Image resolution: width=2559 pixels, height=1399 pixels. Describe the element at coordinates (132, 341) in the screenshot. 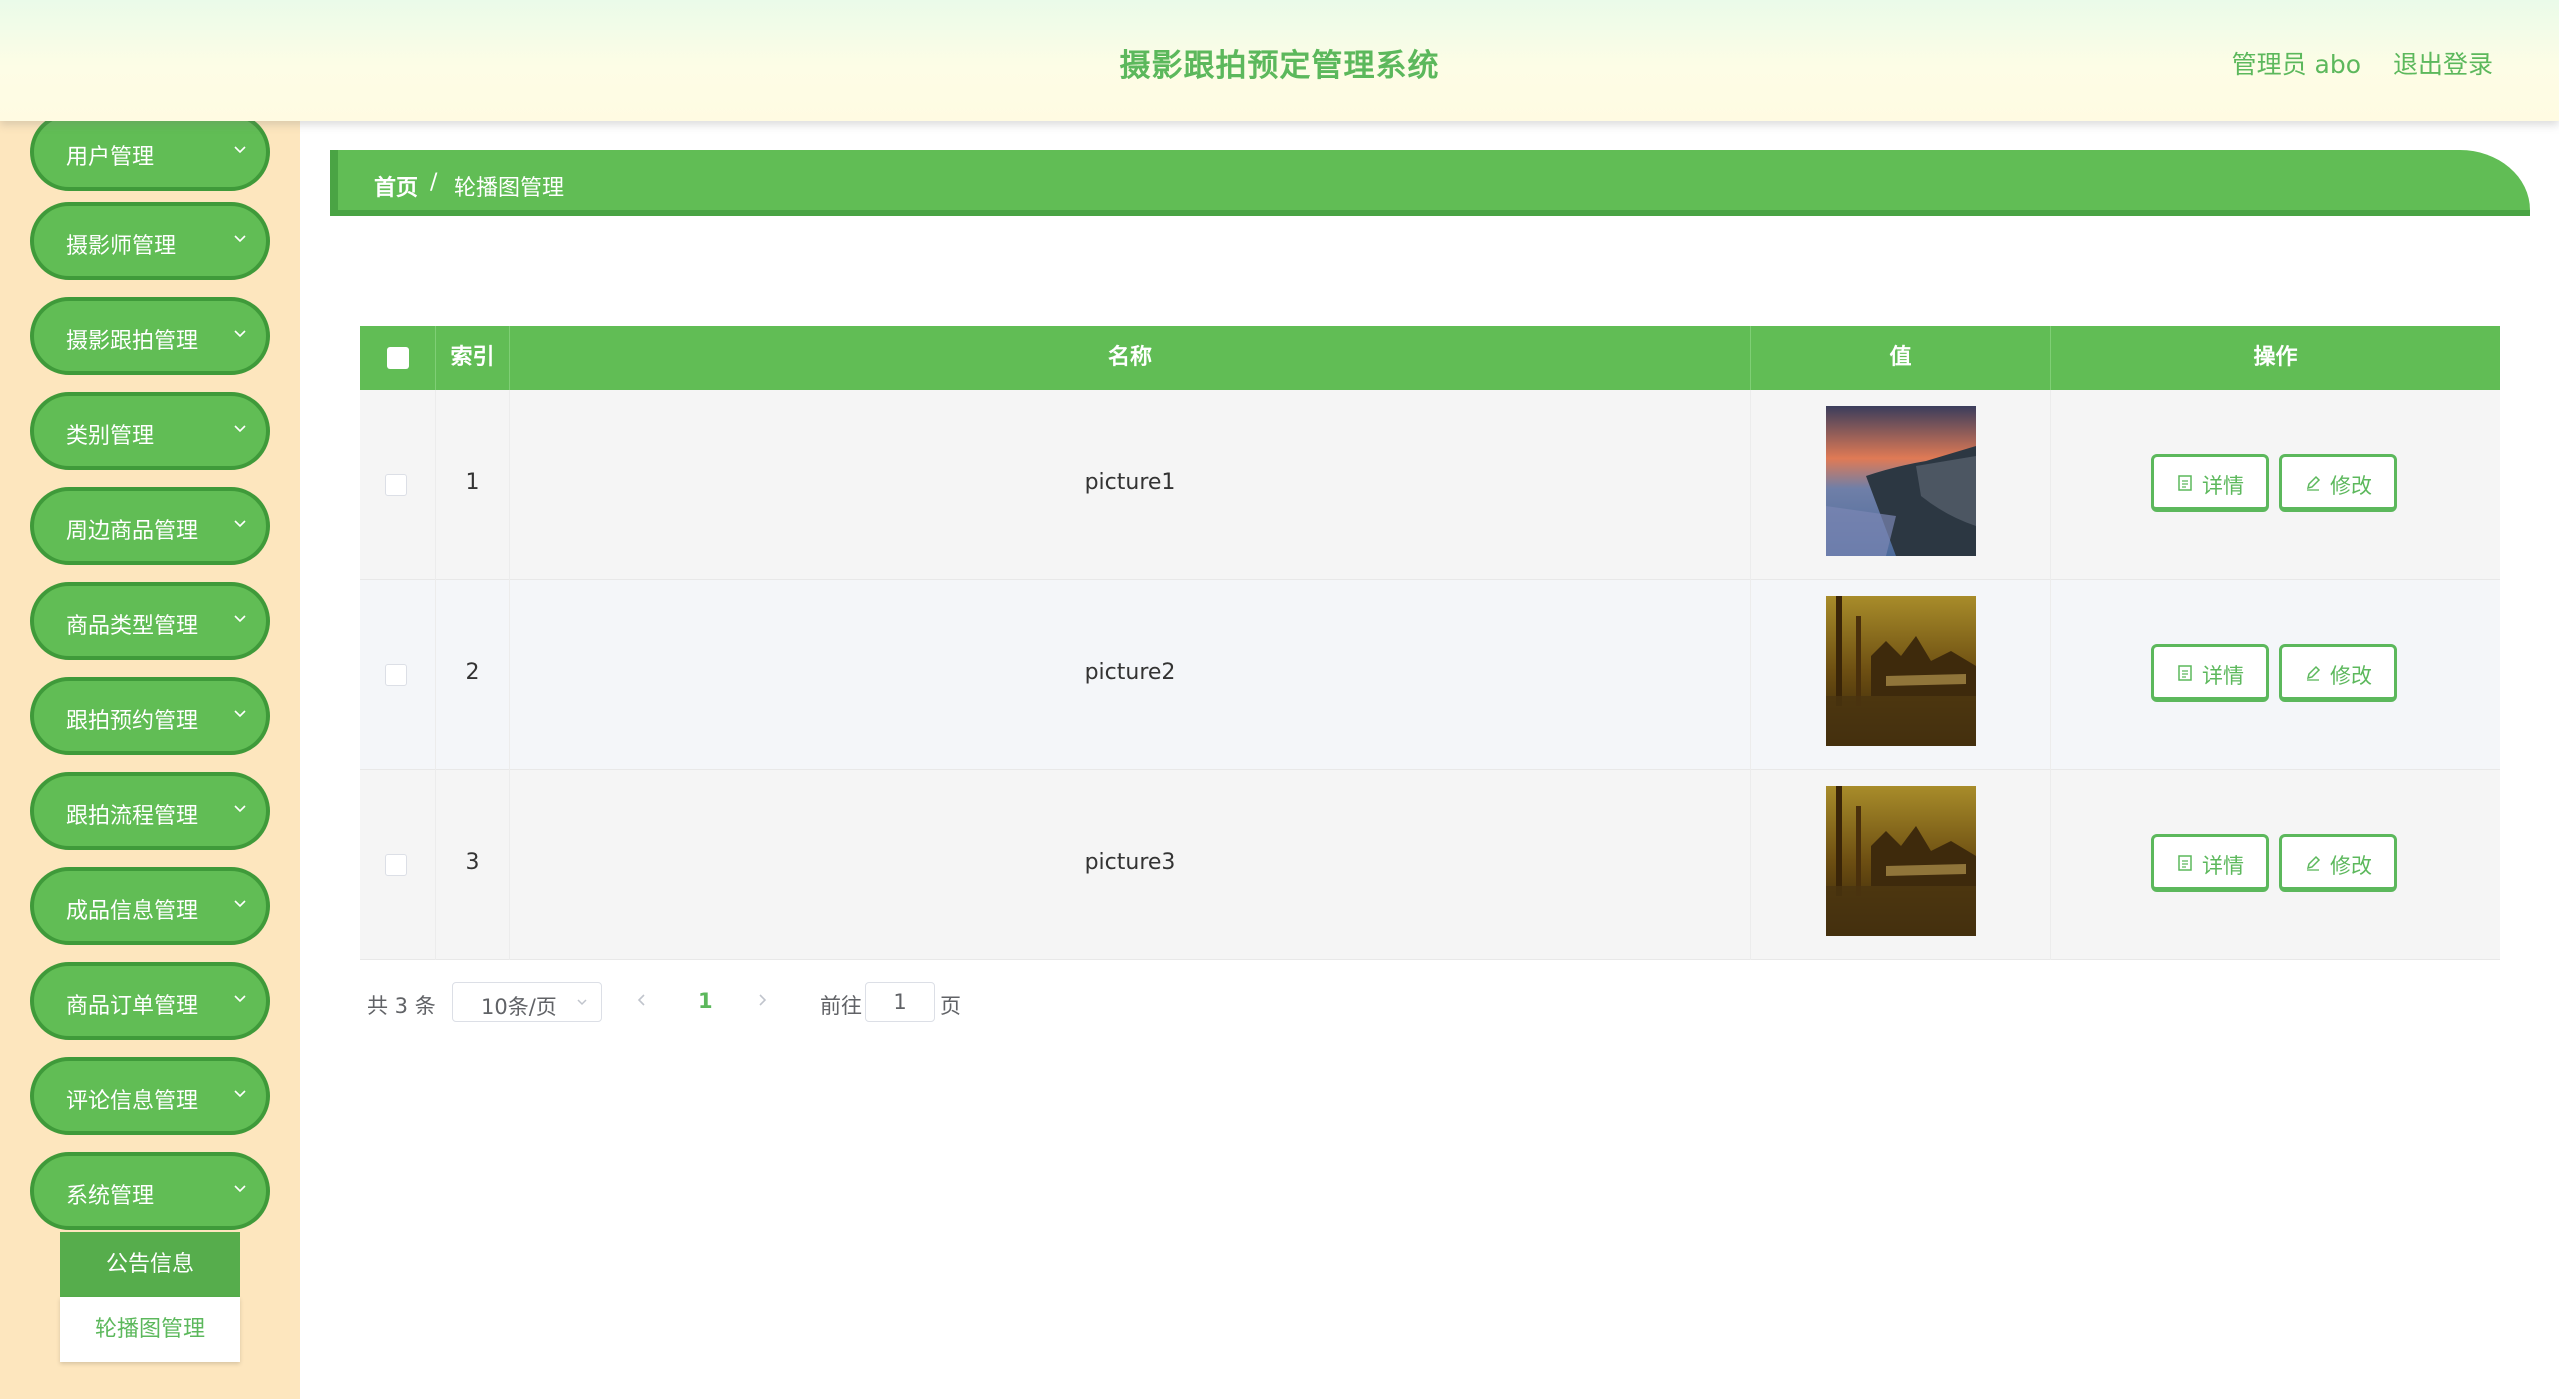

I see `sidebar-item-label: 摄影跟拍管理` at that location.